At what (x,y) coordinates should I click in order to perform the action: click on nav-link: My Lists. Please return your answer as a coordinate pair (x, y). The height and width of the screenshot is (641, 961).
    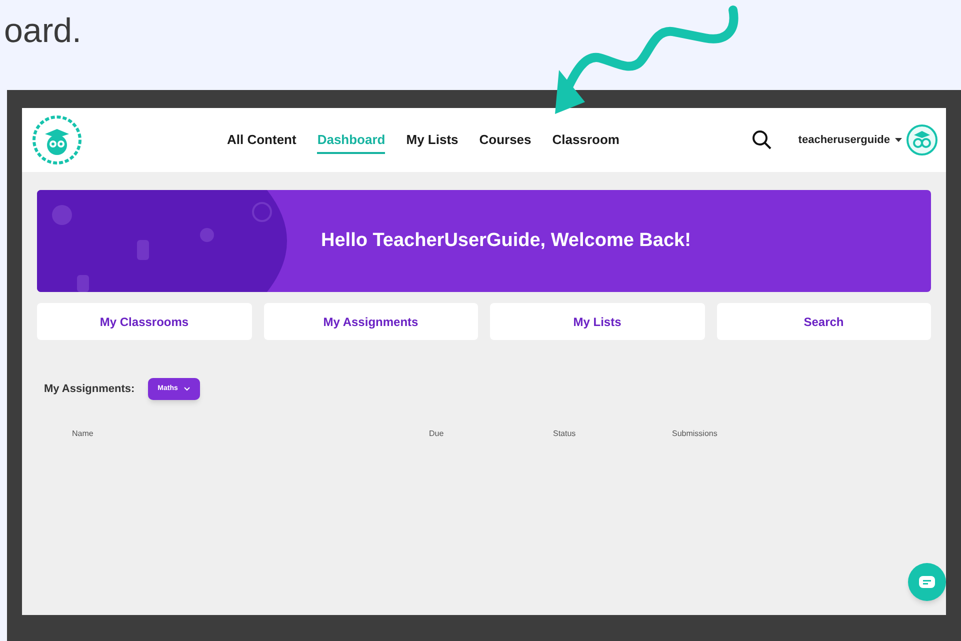
    Looking at the image, I should click on (432, 140).